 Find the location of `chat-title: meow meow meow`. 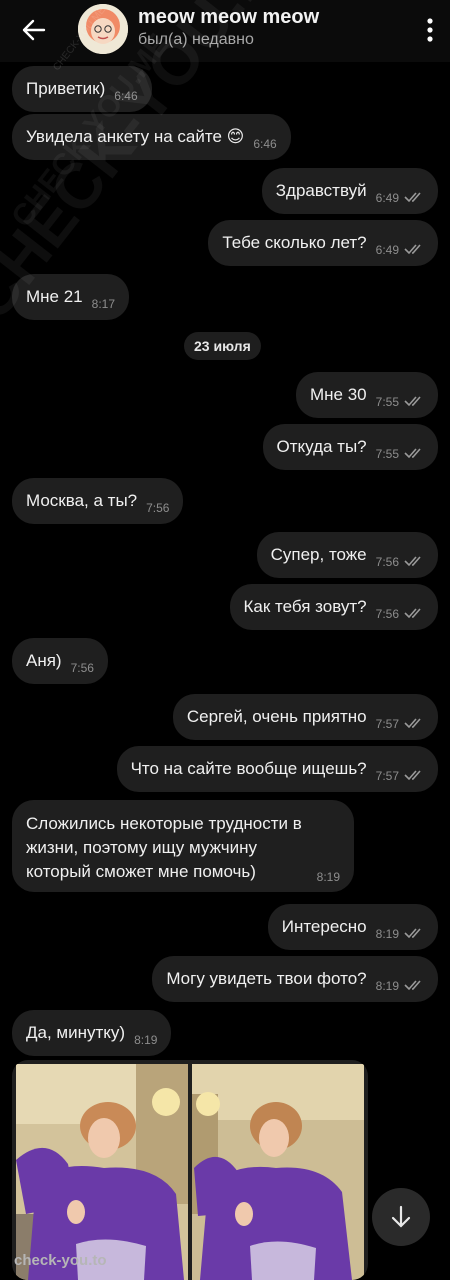

chat-title: meow meow meow is located at coordinates (228, 17).